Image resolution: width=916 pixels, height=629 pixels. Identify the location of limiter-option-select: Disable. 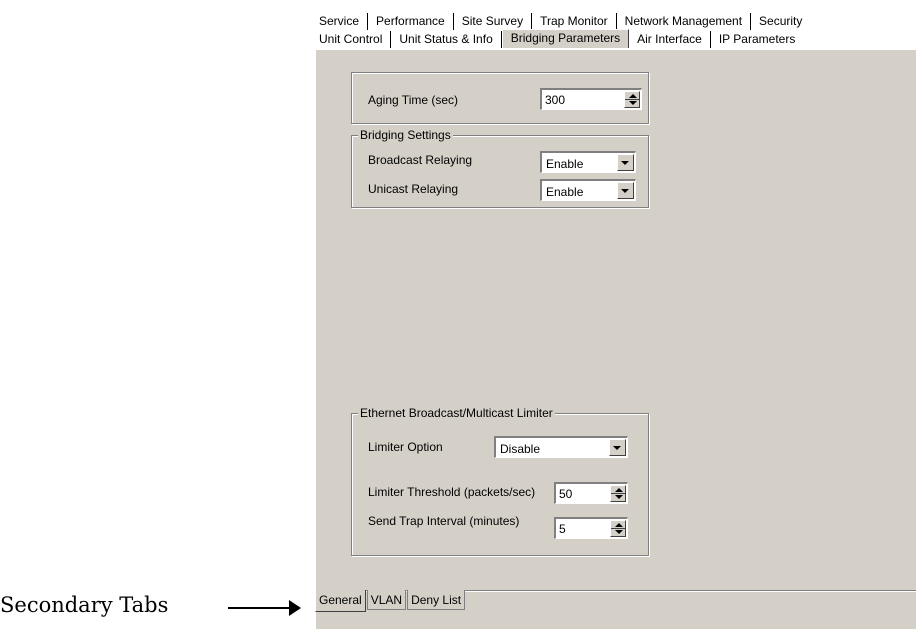
(561, 447).